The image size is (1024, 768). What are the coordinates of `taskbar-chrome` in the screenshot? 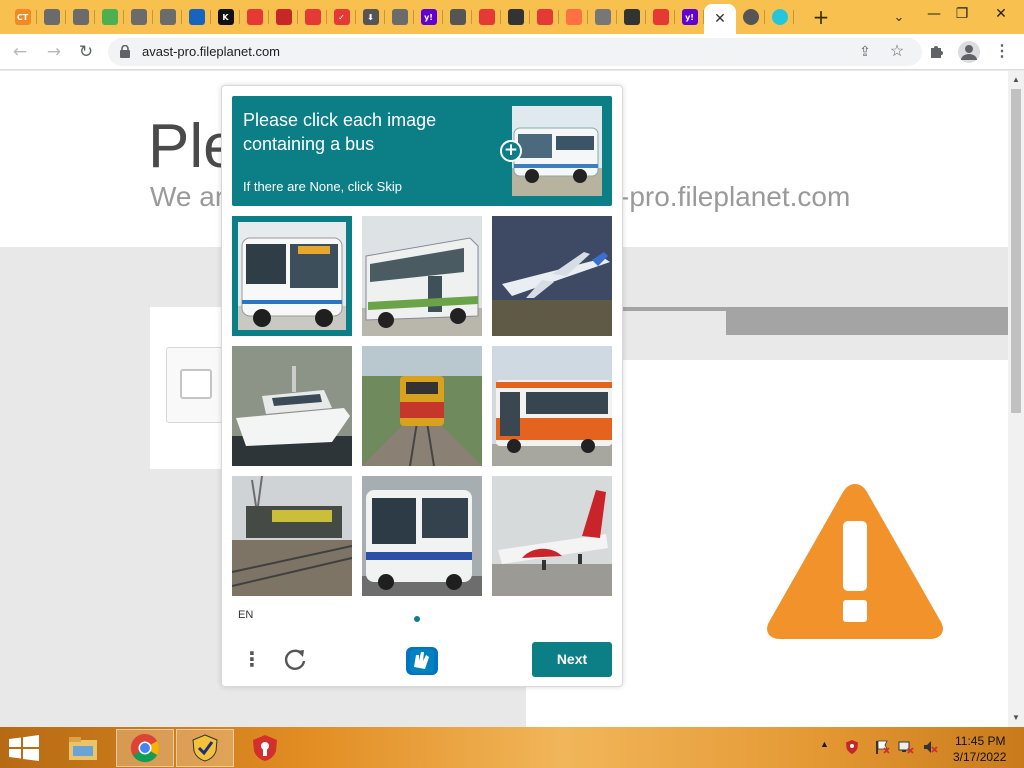 It's located at (145, 748).